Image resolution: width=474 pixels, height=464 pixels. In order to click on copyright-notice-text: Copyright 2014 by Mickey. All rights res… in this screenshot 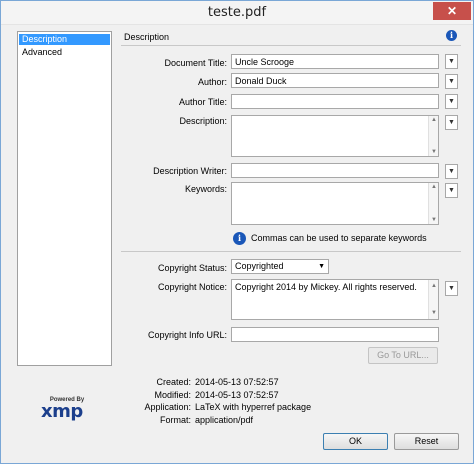, I will do `click(326, 287)`.